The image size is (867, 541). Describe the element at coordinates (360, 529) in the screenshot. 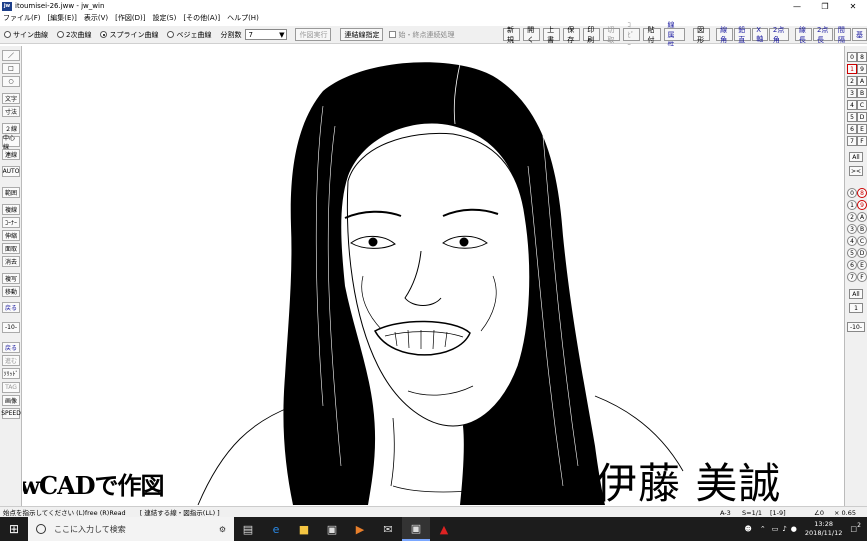

I see `media-player-icon: ▶` at that location.